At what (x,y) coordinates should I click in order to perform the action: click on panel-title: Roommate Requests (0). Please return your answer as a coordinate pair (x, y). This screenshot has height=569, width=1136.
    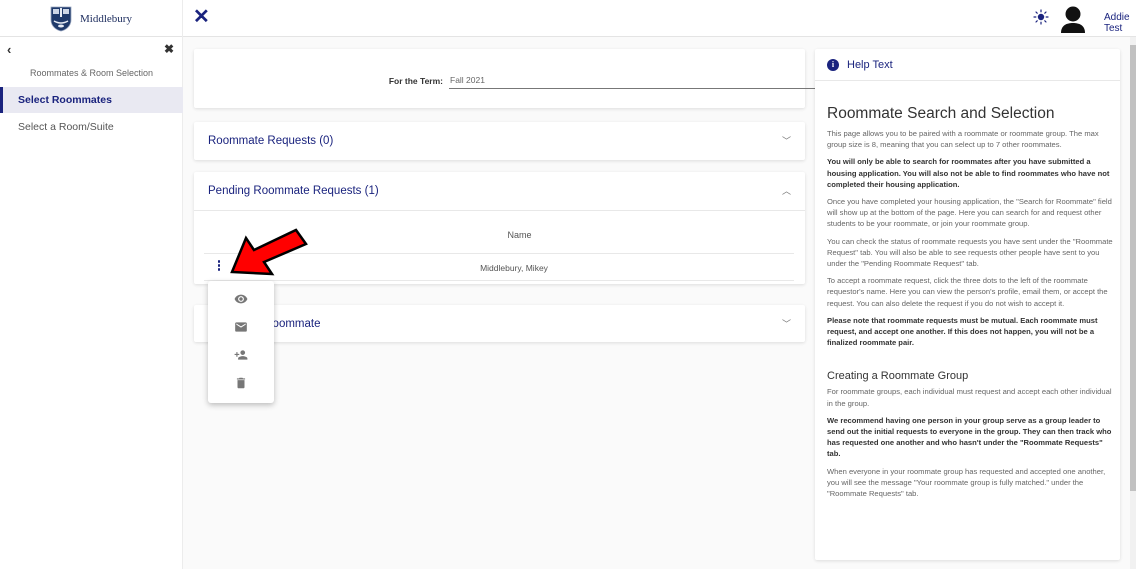
    Looking at the image, I should click on (271, 141).